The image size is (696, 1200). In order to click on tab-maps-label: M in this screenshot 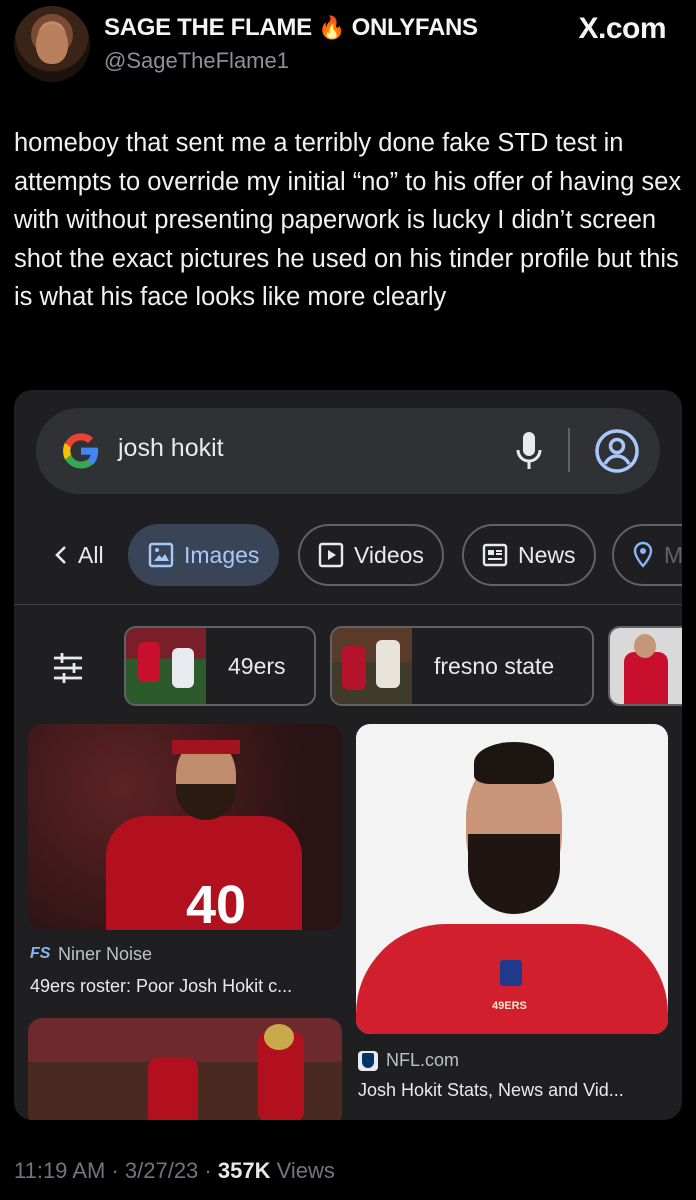, I will do `click(673, 554)`.